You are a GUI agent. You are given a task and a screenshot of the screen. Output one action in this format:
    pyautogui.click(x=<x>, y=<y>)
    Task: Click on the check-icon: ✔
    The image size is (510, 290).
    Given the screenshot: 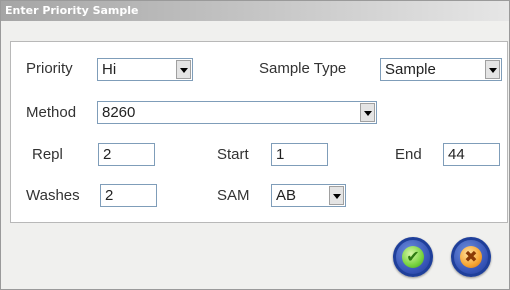 What is the action you would take?
    pyautogui.click(x=413, y=257)
    